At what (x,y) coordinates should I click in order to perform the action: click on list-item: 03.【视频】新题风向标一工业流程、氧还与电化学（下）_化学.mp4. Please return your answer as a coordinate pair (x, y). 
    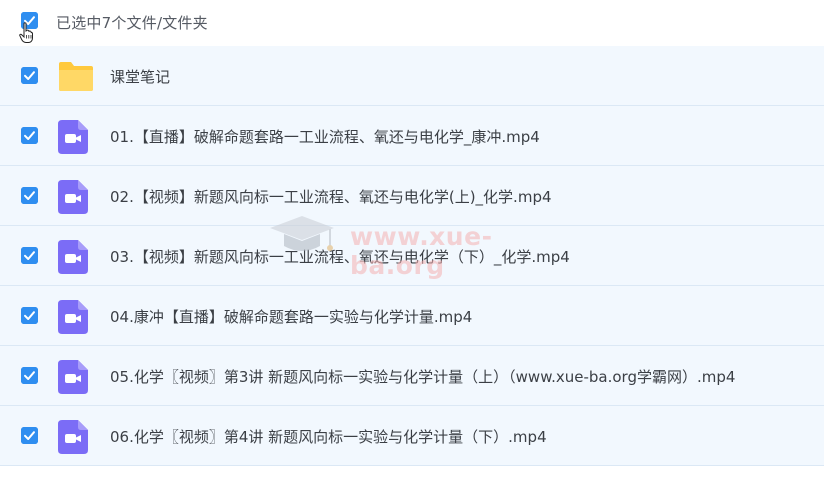
    Looking at the image, I should click on (412, 256).